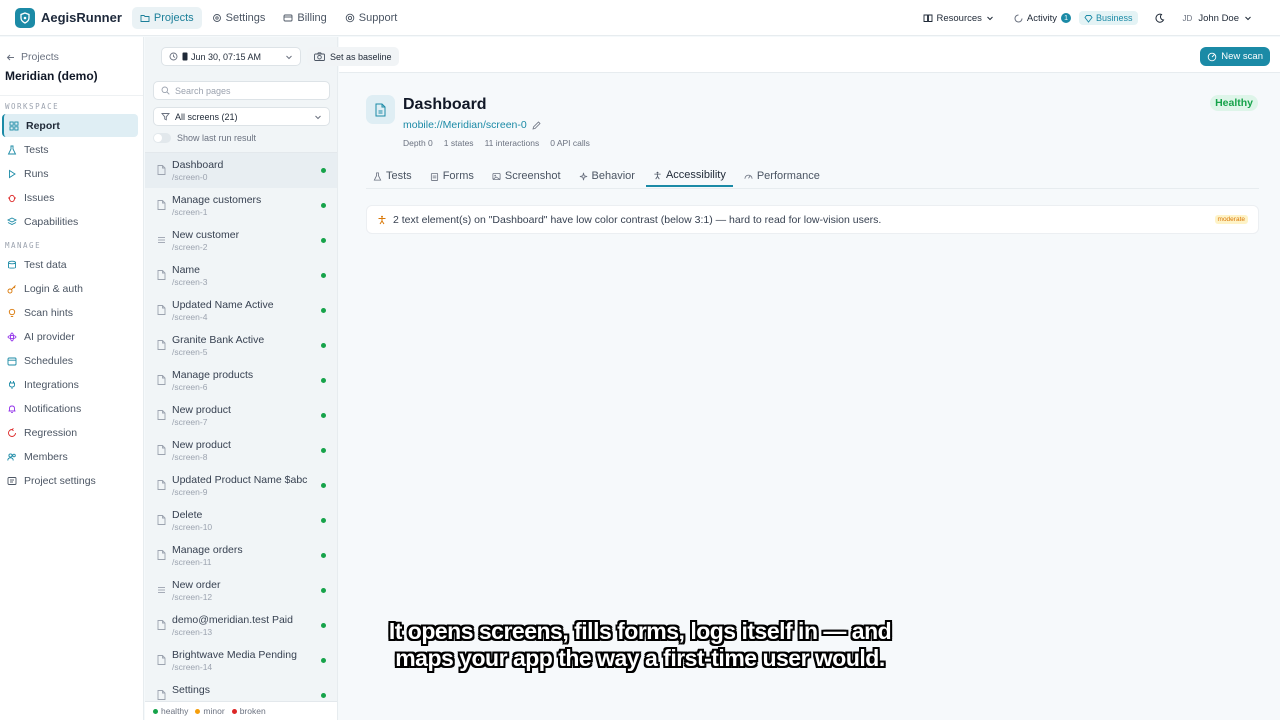  I want to click on list-item: New product/screen-8, so click(241, 450).